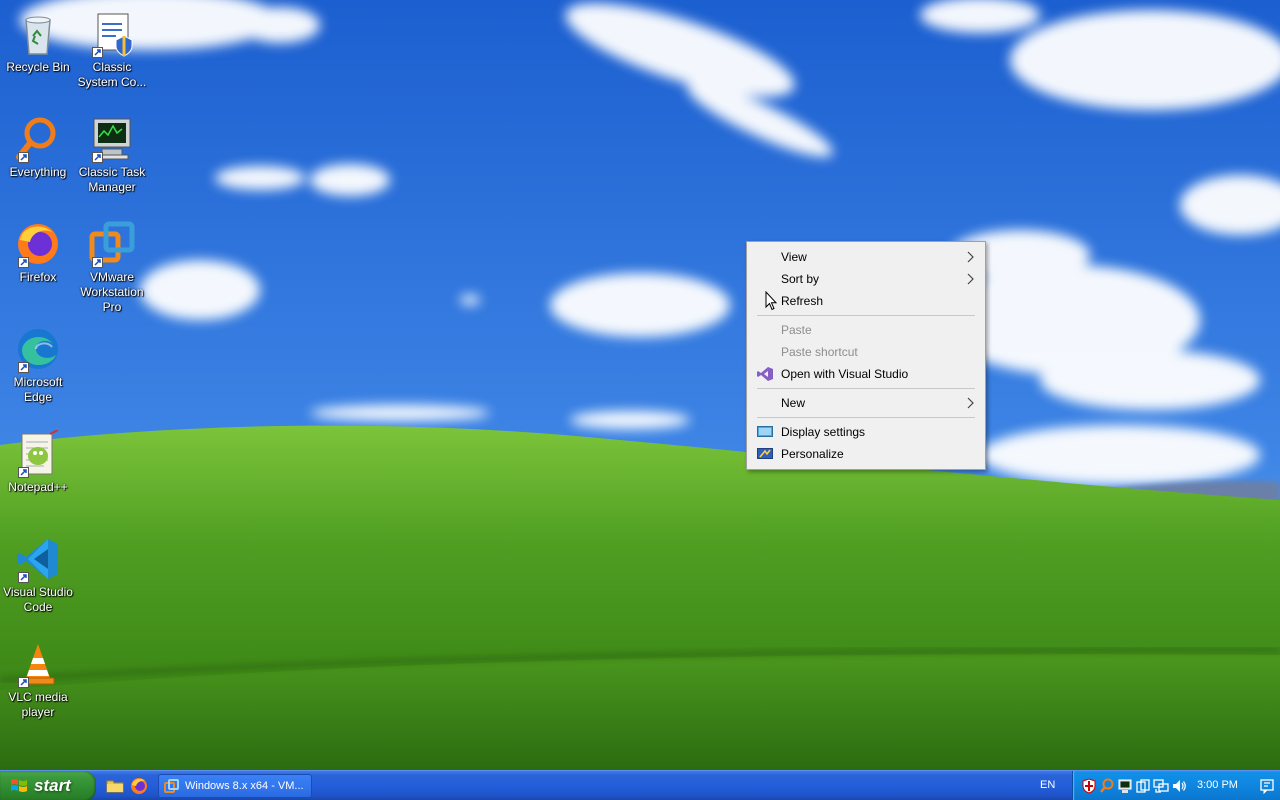  What do you see at coordinates (866, 279) in the screenshot?
I see `menu-item-sort-by: Sort by` at bounding box center [866, 279].